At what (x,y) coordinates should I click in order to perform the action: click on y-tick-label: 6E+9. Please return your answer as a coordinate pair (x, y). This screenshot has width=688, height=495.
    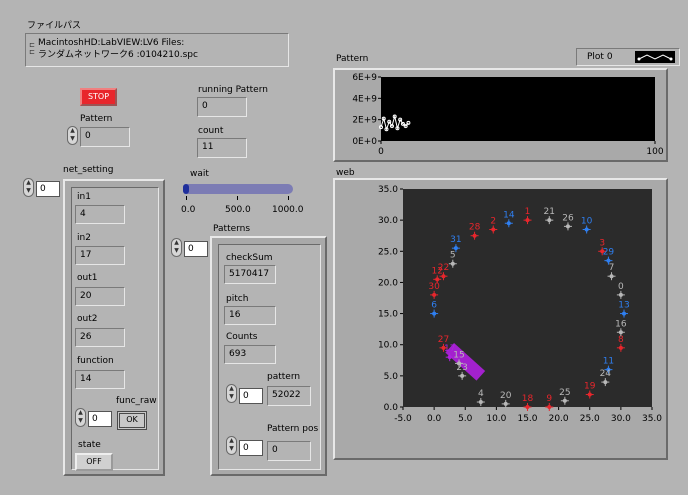
    Looking at the image, I should click on (364, 78).